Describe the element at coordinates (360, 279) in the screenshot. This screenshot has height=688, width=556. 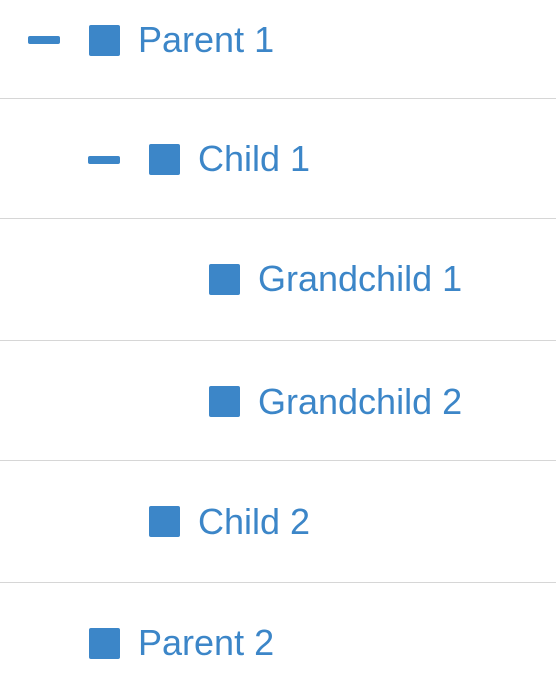
I see `tree-node-label: Grandchild 1` at that location.